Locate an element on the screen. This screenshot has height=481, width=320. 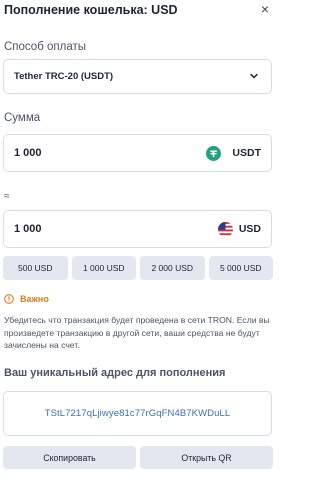
address-box: TStL7217qLjiwye81c77rGqFN4B7KWDuLL is located at coordinates (137, 413).